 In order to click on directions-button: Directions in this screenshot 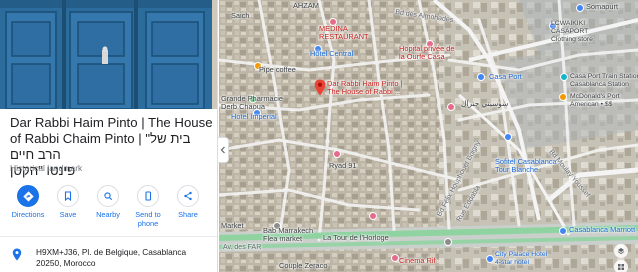, I will do `click(28, 207)`.